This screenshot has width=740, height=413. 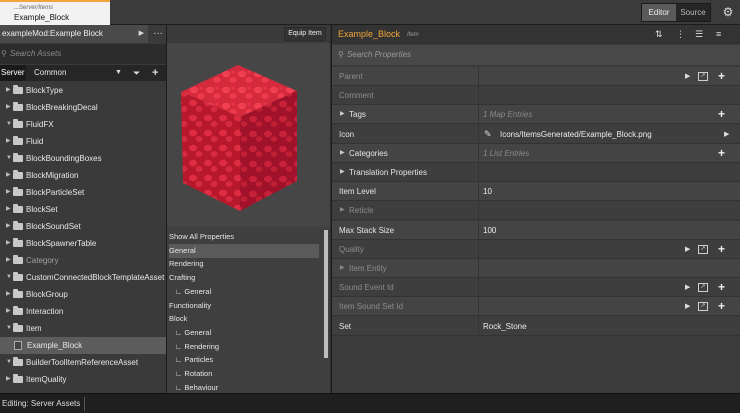 I want to click on property-row: ▶ Item Entity, so click(x=536, y=268).